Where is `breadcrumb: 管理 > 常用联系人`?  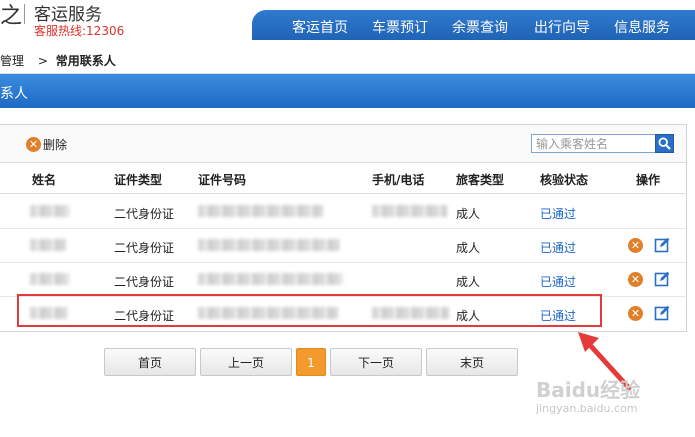 breadcrumb: 管理 > 常用联系人 is located at coordinates (58, 60).